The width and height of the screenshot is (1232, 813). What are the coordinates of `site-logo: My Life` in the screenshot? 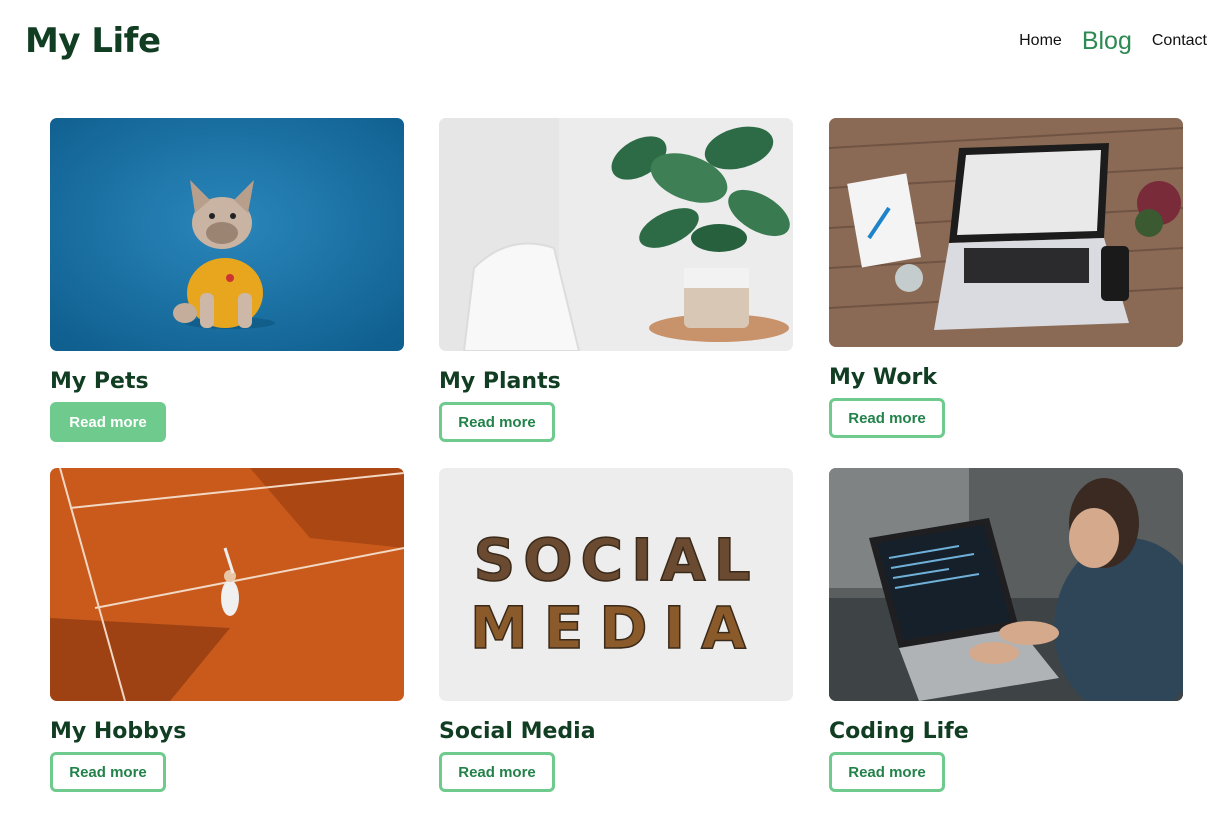 It's located at (93, 41).